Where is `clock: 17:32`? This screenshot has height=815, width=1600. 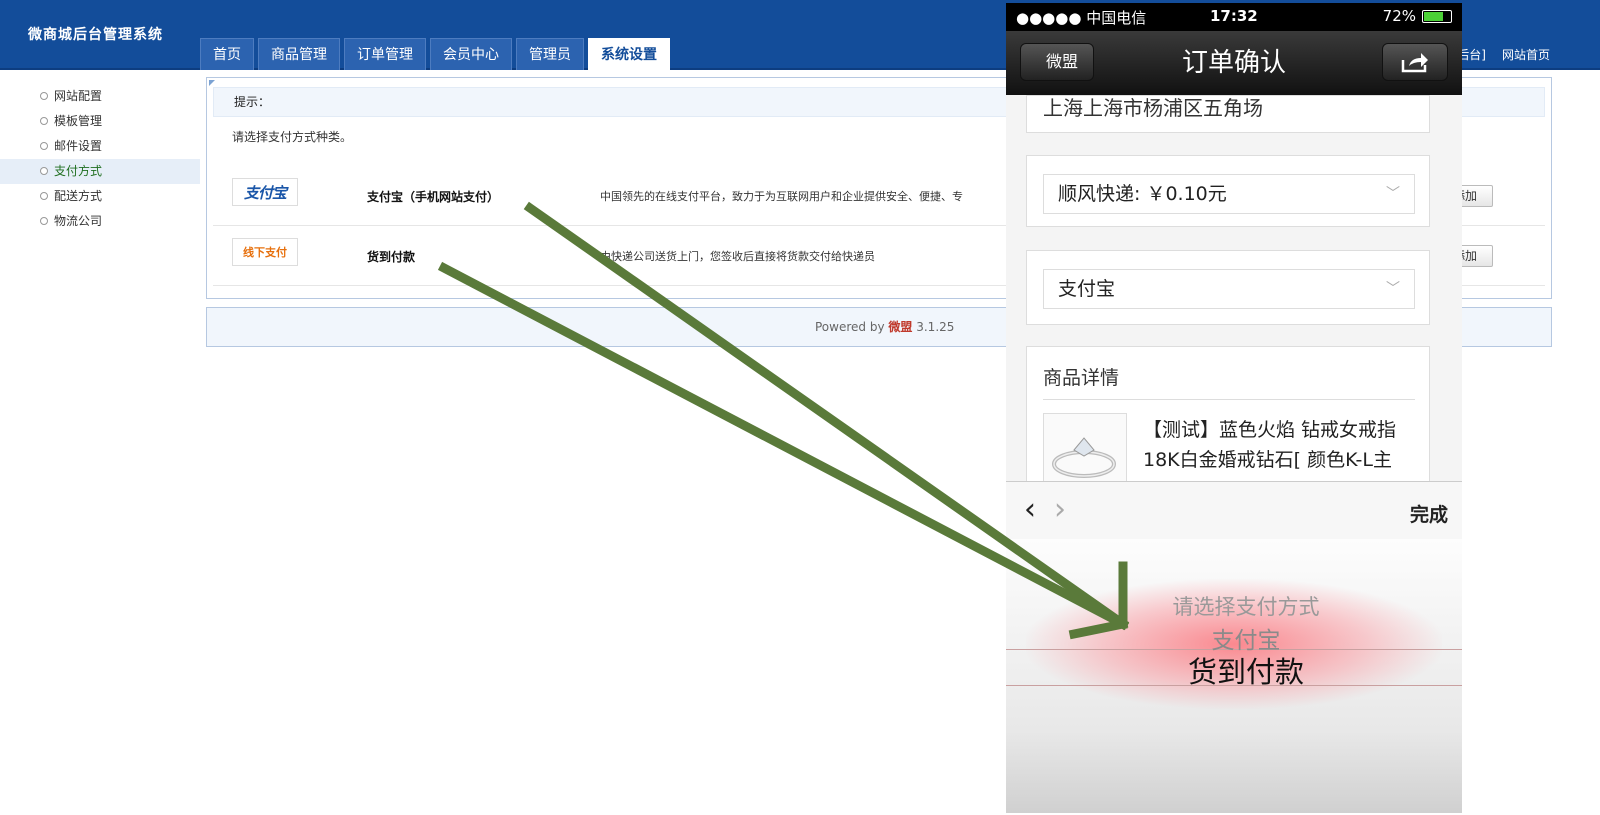 clock: 17:32 is located at coordinates (1234, 16).